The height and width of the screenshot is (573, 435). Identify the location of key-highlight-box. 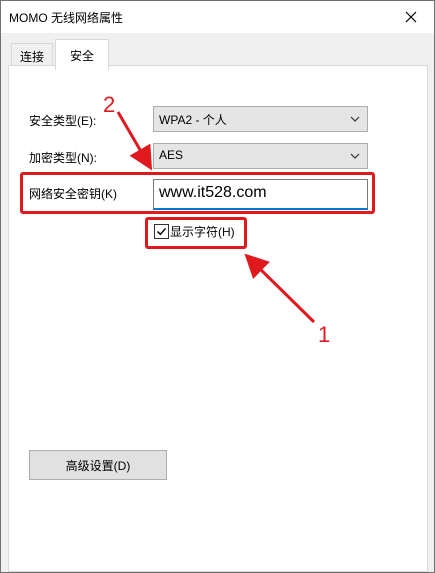
(197, 193).